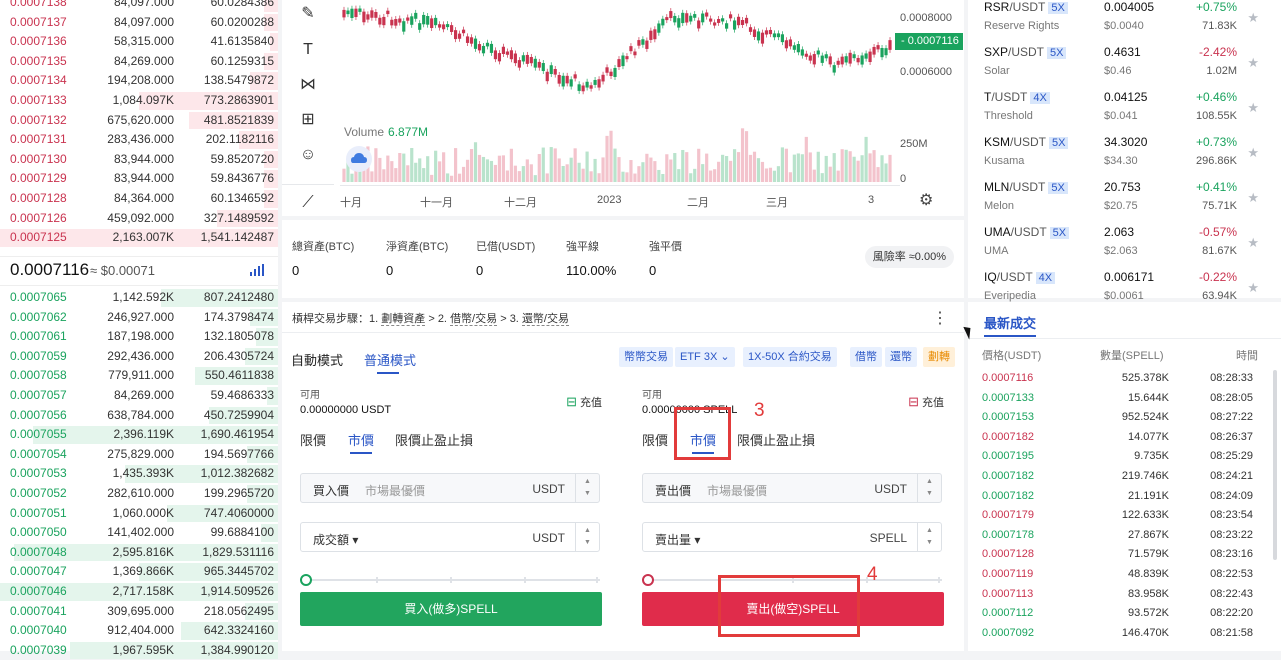  I want to click on pattern-icon: ⋈, so click(308, 85).